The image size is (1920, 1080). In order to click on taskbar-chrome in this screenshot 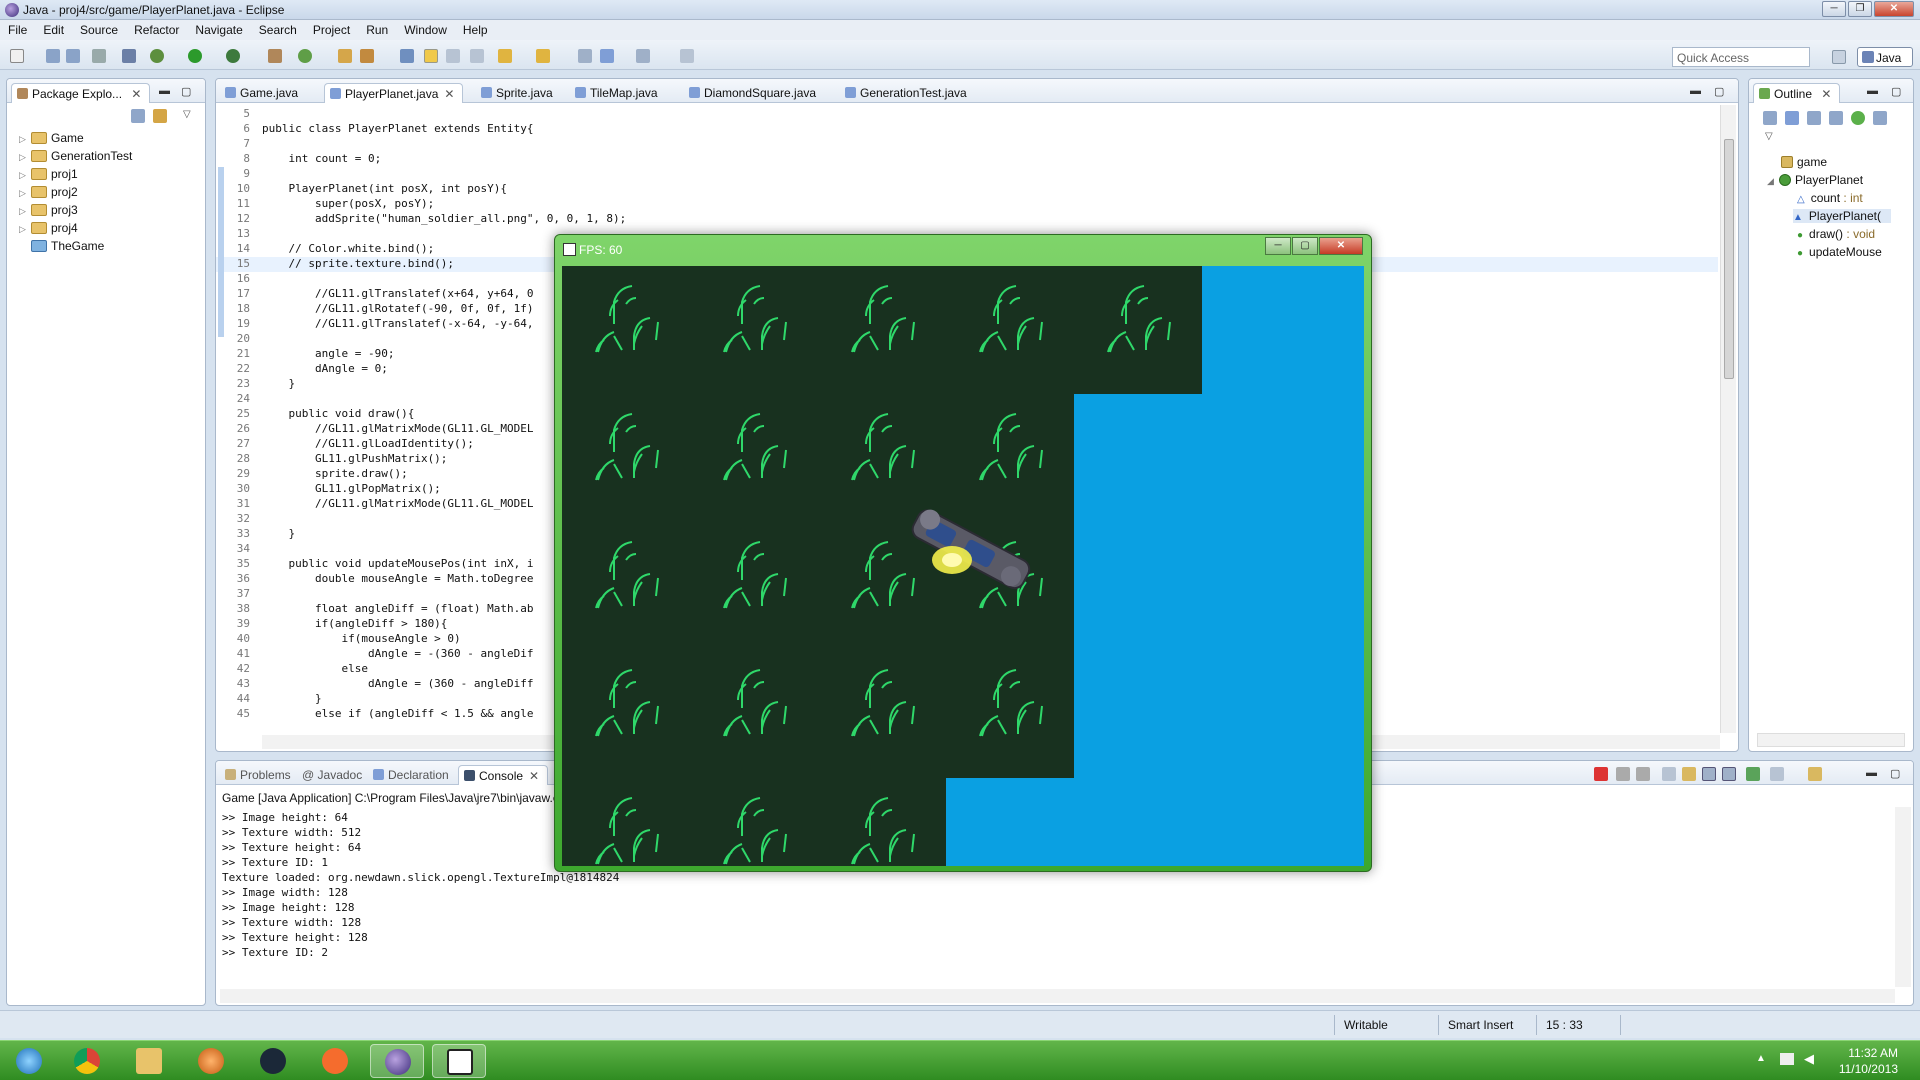, I will do `click(87, 1061)`.